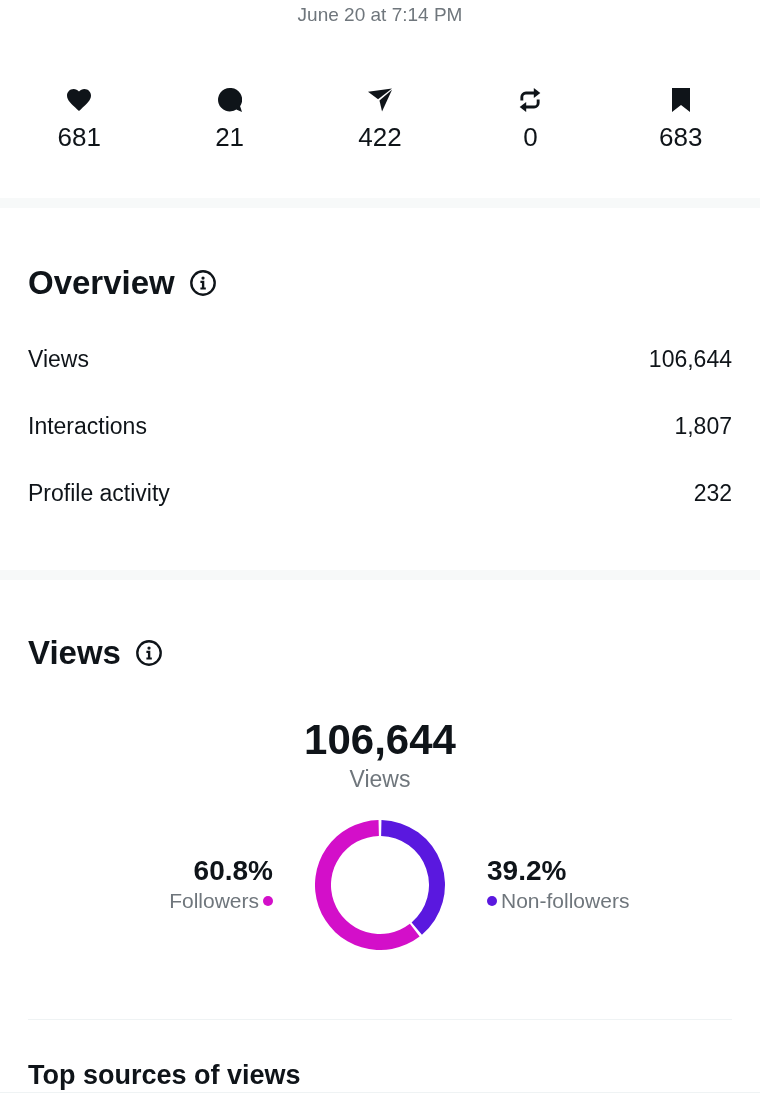 Image resolution: width=760 pixels, height=1104 pixels. I want to click on post-timestamp: June 20 at 7:14 PM, so click(380, 15).